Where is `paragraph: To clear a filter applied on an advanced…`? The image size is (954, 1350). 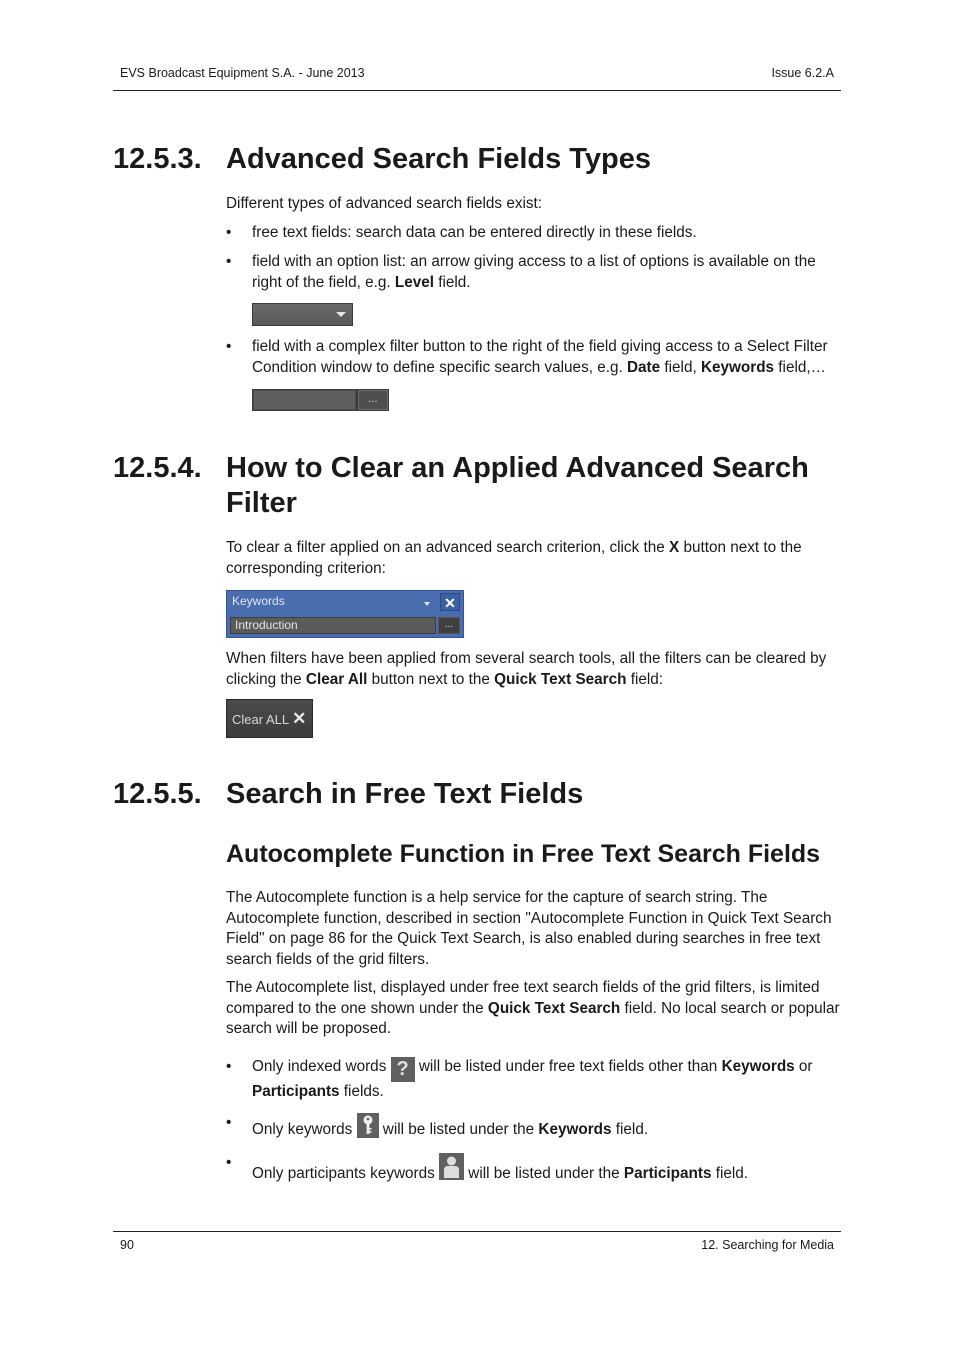
paragraph: To clear a filter applied on an advanced… is located at coordinates (514, 558).